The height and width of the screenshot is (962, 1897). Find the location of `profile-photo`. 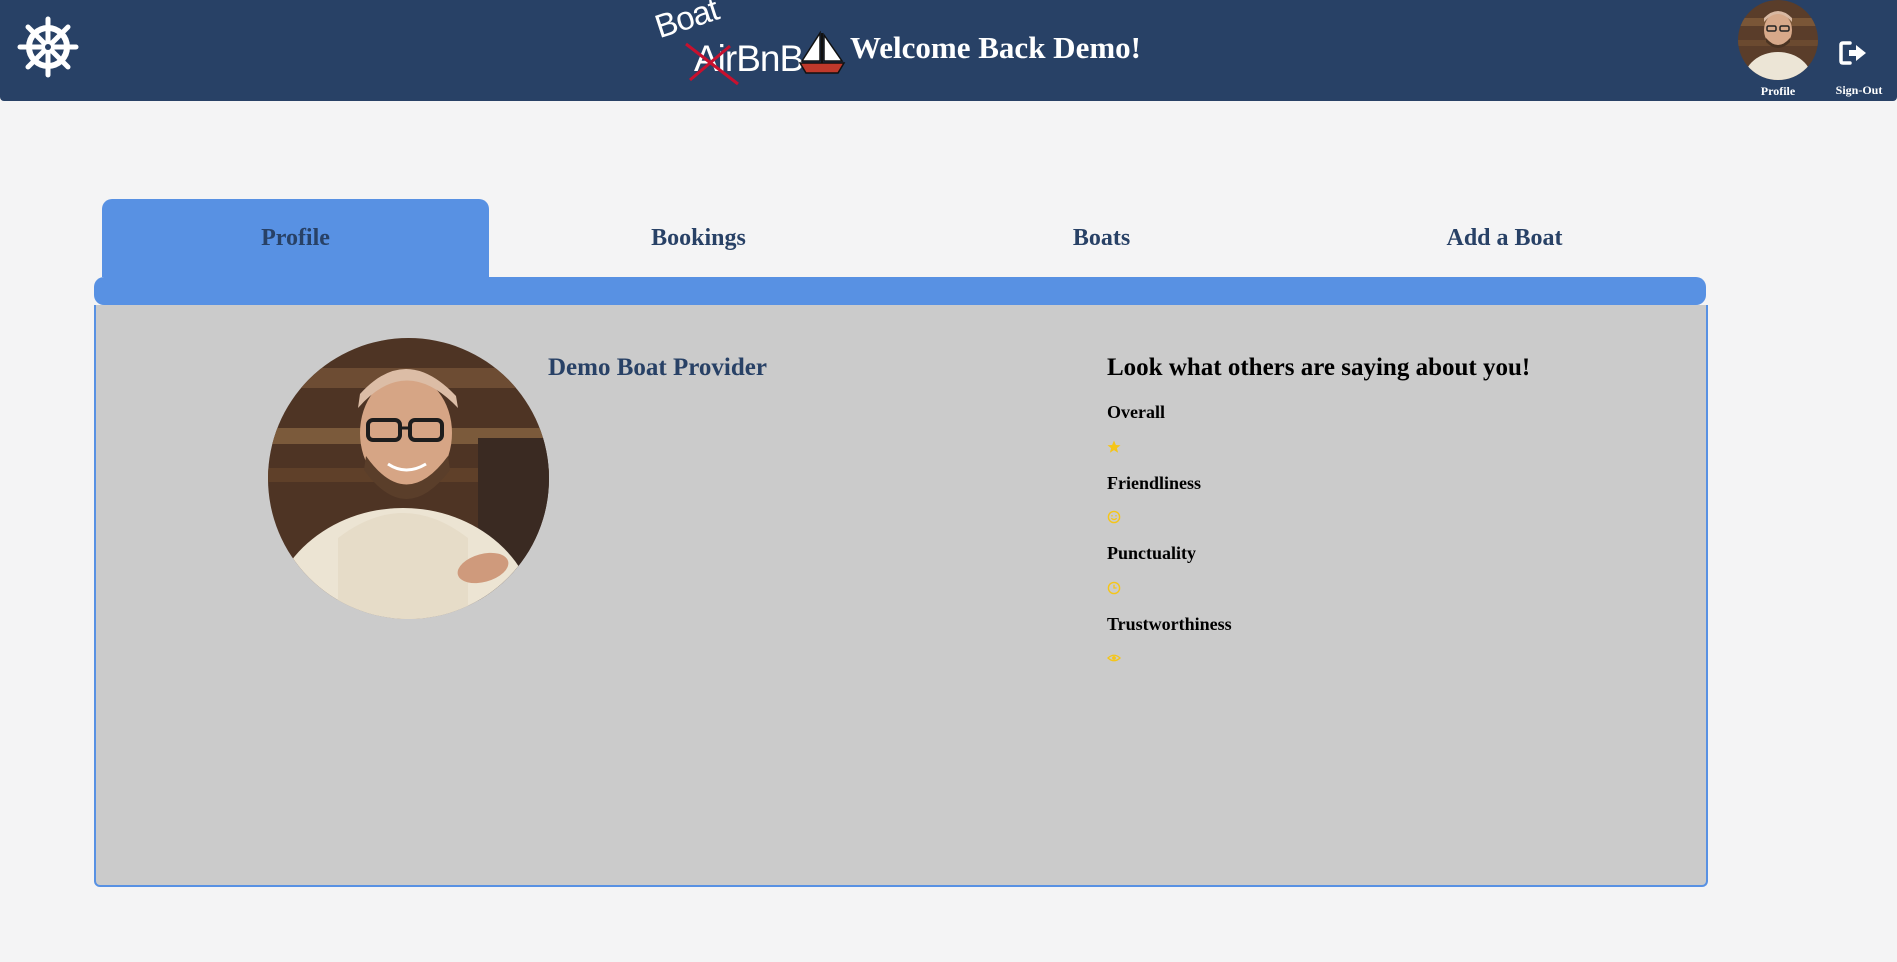

profile-photo is located at coordinates (408, 478).